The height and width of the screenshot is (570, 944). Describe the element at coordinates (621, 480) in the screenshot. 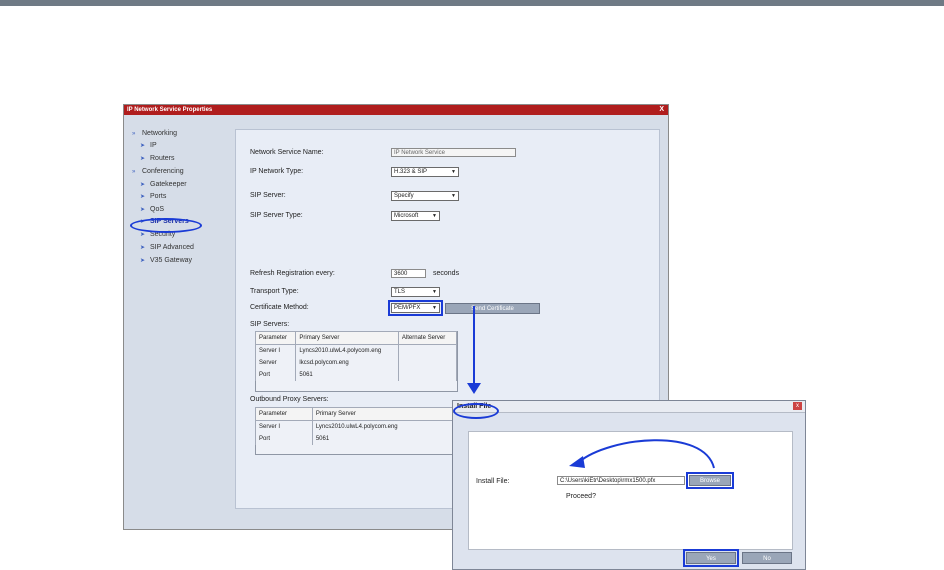

I see `install-file-path-field: C:\Users\kiEtr\Desktop\rmx1500.pfx` at that location.